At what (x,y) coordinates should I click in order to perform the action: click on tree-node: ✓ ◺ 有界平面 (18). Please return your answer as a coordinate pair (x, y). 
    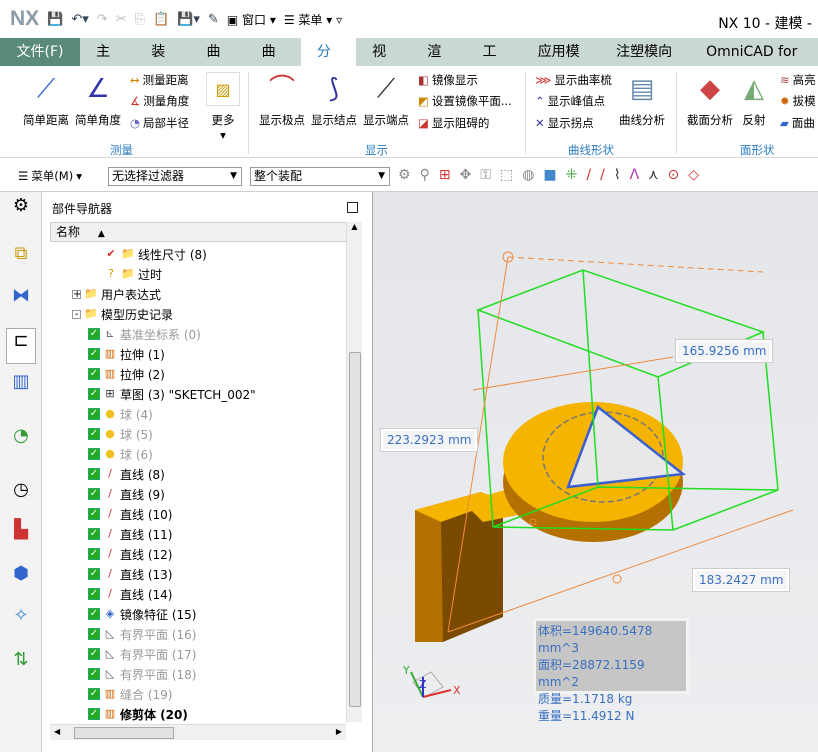
    Looking at the image, I should click on (142, 674).